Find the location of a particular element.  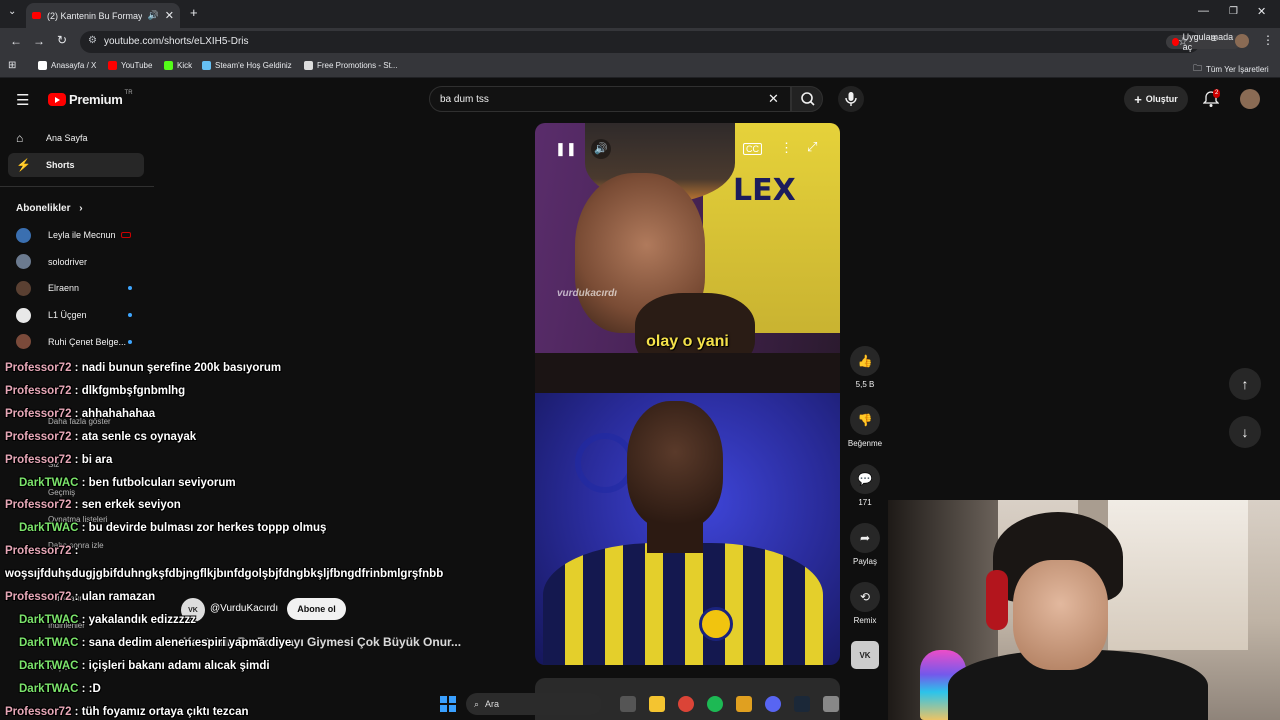

notification-count-badge: 2 is located at coordinates (1217, 93).